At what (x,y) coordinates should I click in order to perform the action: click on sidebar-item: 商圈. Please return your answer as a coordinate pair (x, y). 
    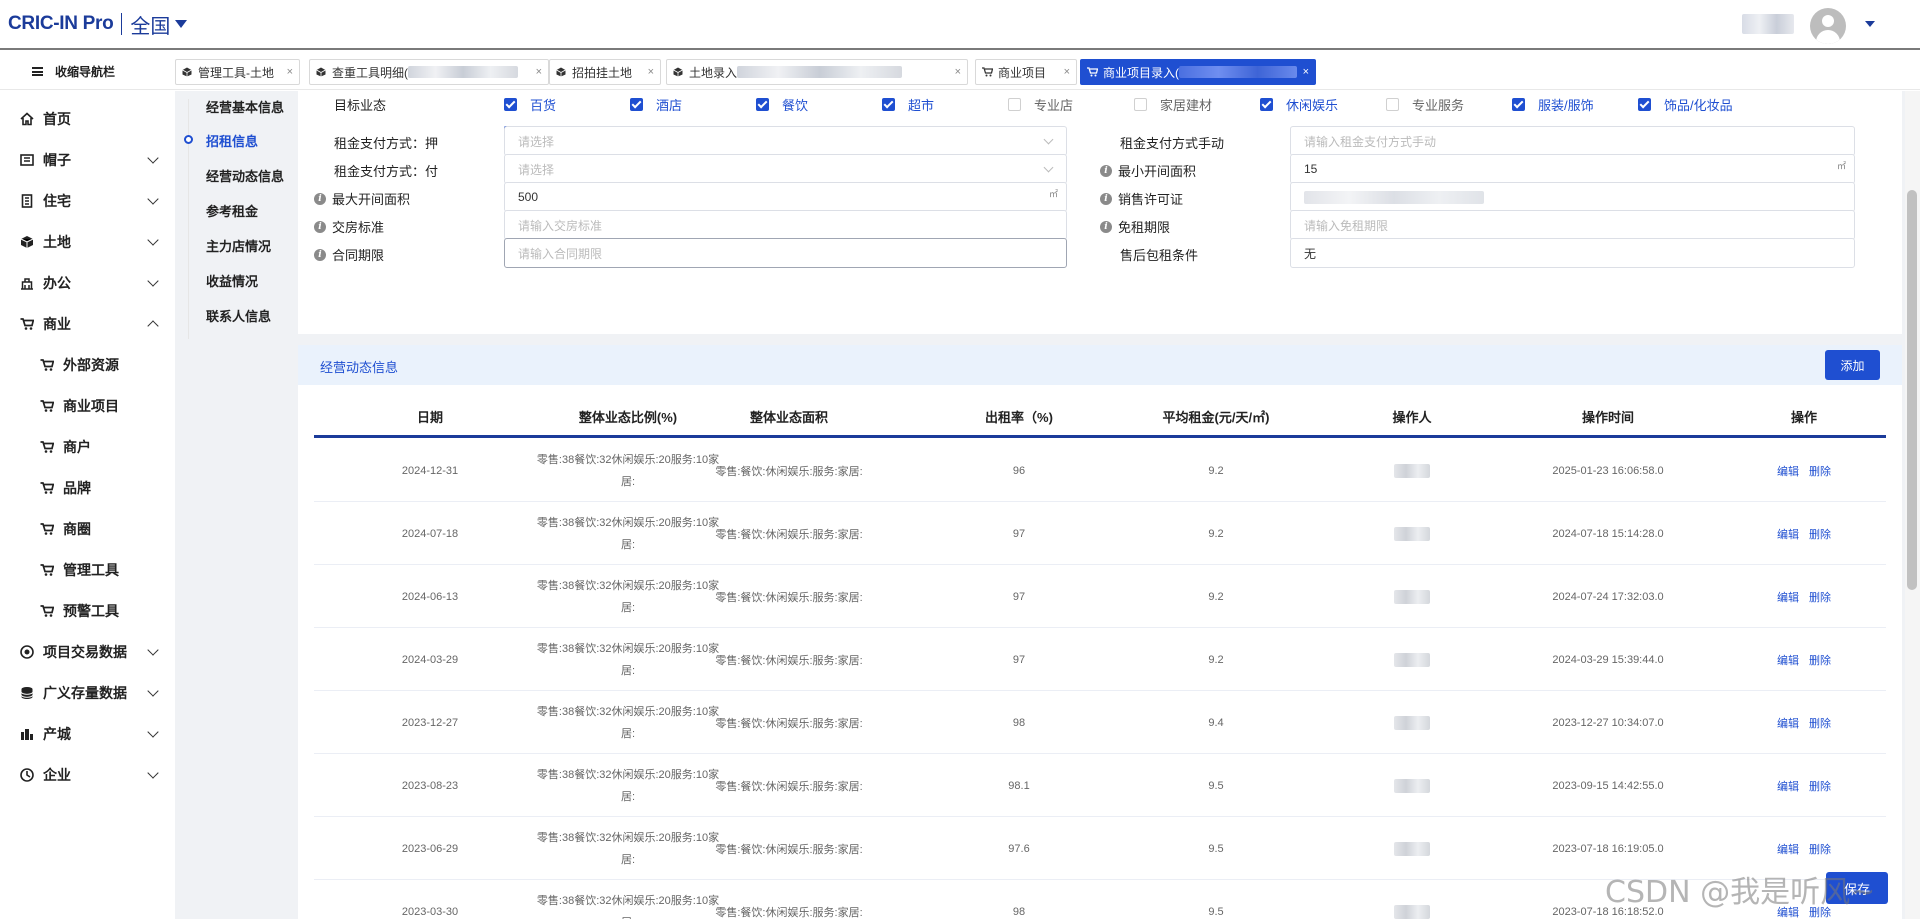
    Looking at the image, I should click on (87, 529).